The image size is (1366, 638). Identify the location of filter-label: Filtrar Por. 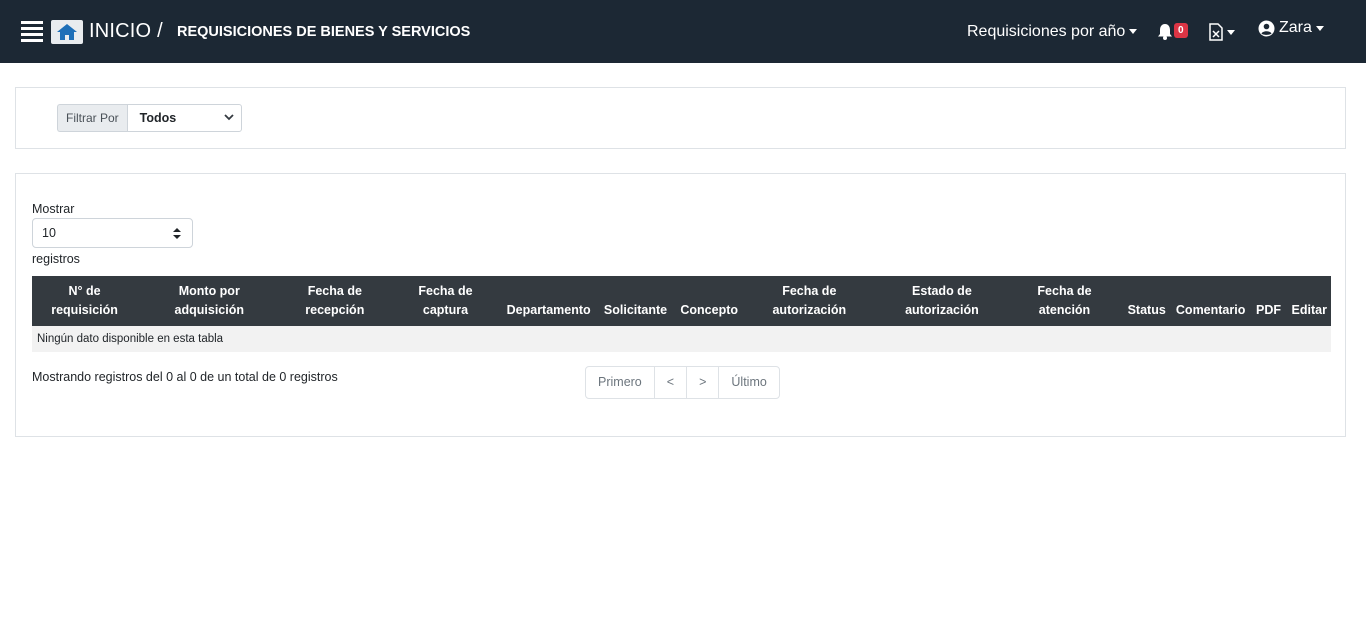
(92, 118).